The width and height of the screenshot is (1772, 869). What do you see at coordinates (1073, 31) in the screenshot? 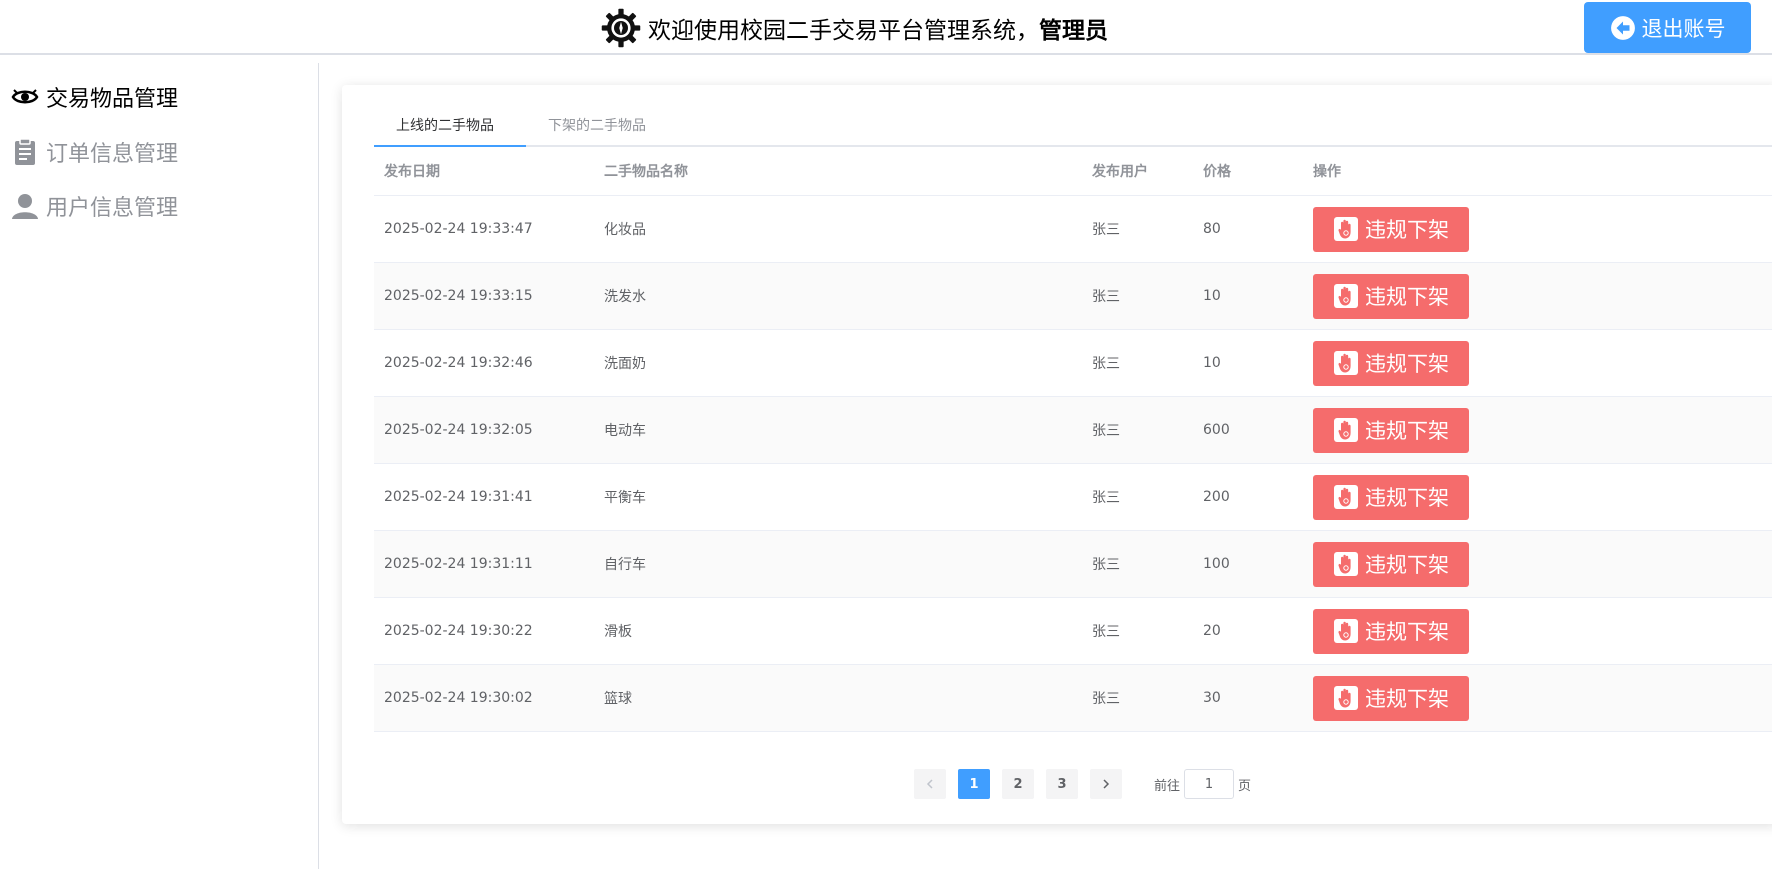
I see `role-text: 管理员` at bounding box center [1073, 31].